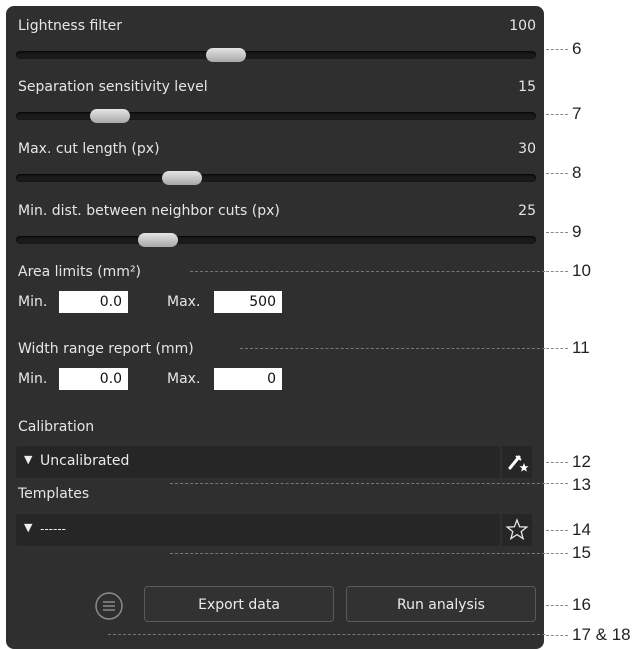  What do you see at coordinates (258, 530) in the screenshot?
I see `templates-dropdown: ▼ ------` at bounding box center [258, 530].